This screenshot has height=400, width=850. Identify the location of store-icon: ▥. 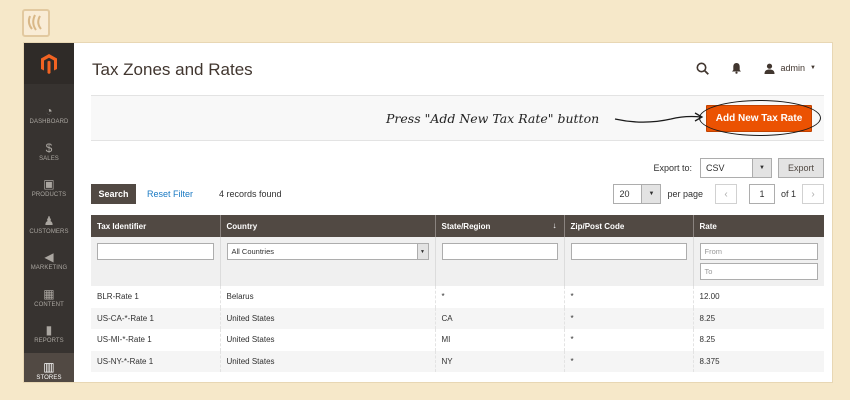
(49, 366).